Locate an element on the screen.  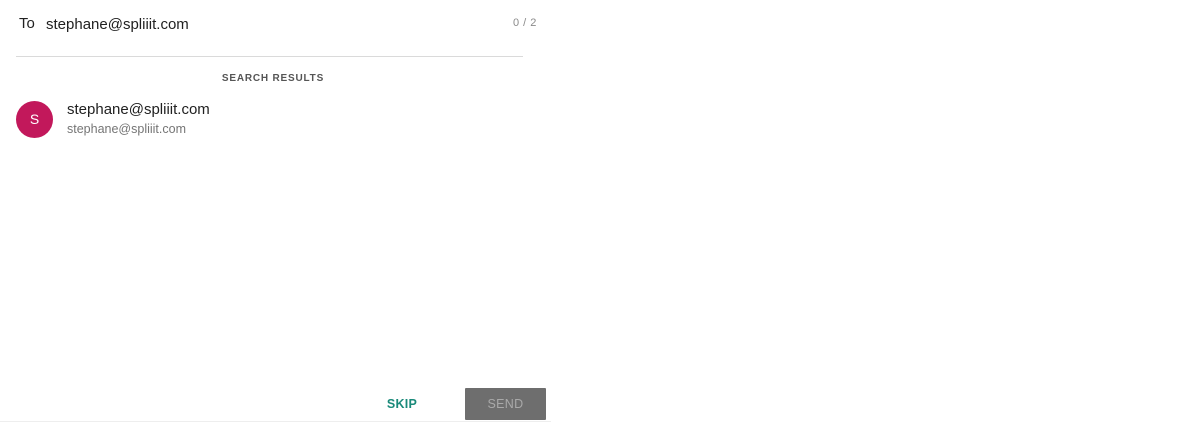
recipient-counter: 0 / 2 is located at coordinates (525, 23).